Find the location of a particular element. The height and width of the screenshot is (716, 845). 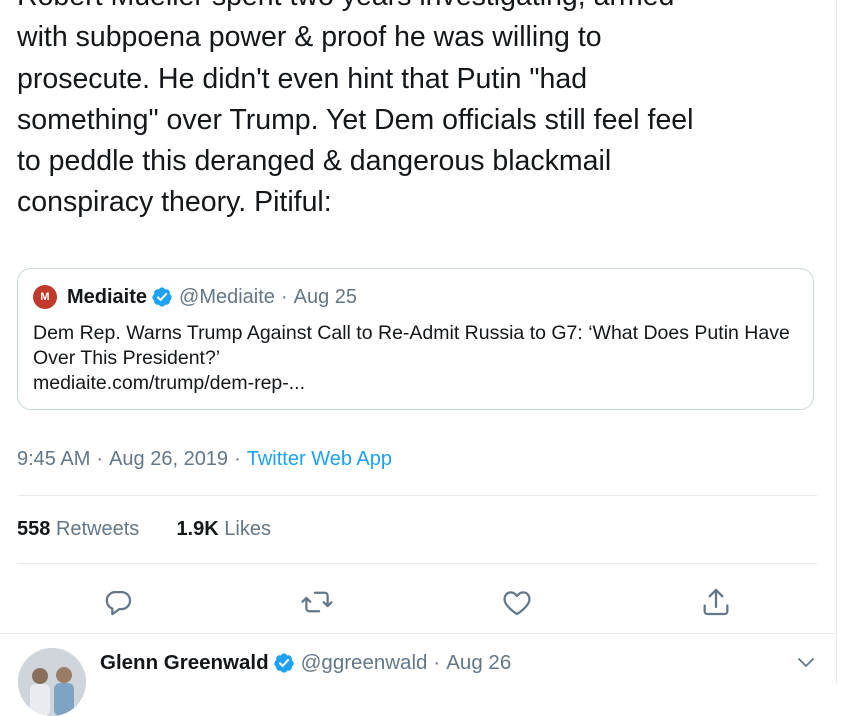

retweets-count: 558 is located at coordinates (34, 529).